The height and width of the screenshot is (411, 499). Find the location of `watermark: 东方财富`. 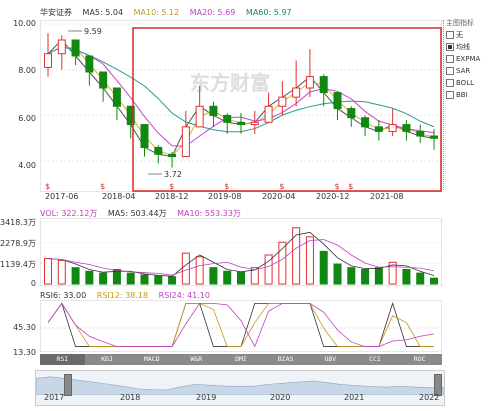

watermark: 东方财富 is located at coordinates (230, 83).